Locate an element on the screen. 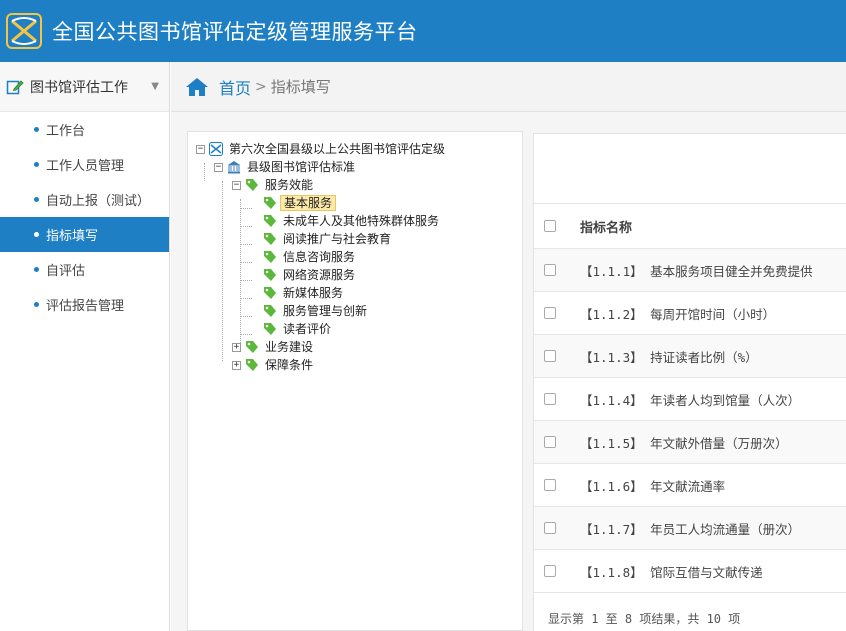 Image resolution: width=846 pixels, height=631 pixels. sidebar-item-self-evaluation: 自评估 is located at coordinates (84, 269).